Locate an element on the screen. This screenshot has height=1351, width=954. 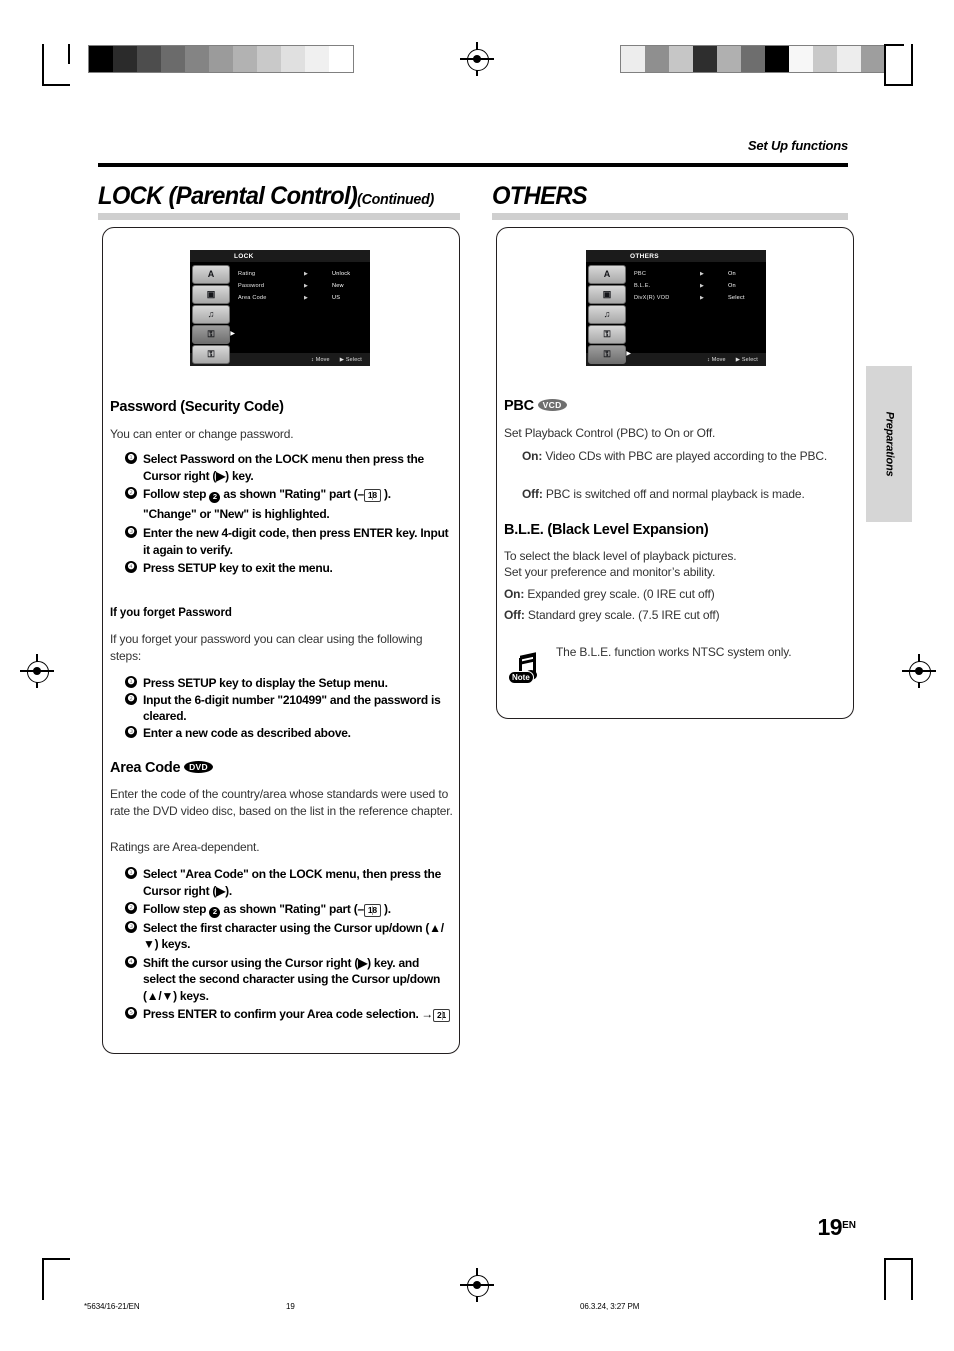
crop-mark-bl-v is located at coordinates (43, 1279).